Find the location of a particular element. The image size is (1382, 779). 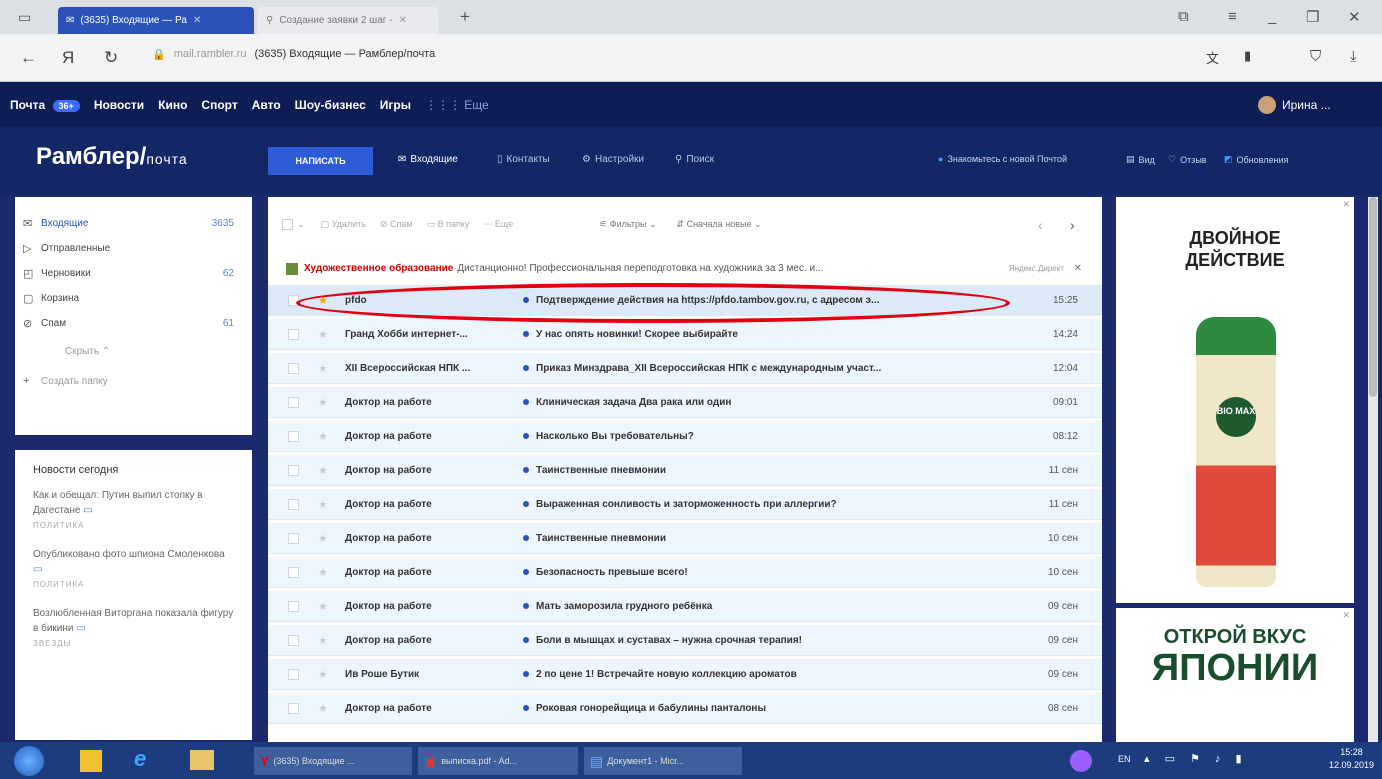

close-window-icon: ✕ is located at coordinates (1354, 17).